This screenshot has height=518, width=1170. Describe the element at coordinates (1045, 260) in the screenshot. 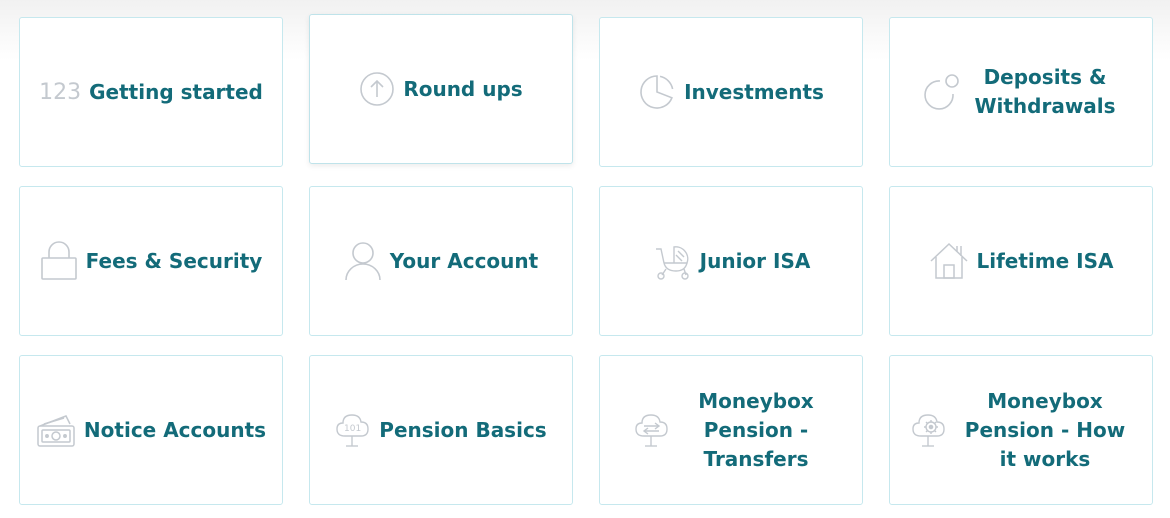

I see `card-label: Lifetime ISA` at that location.